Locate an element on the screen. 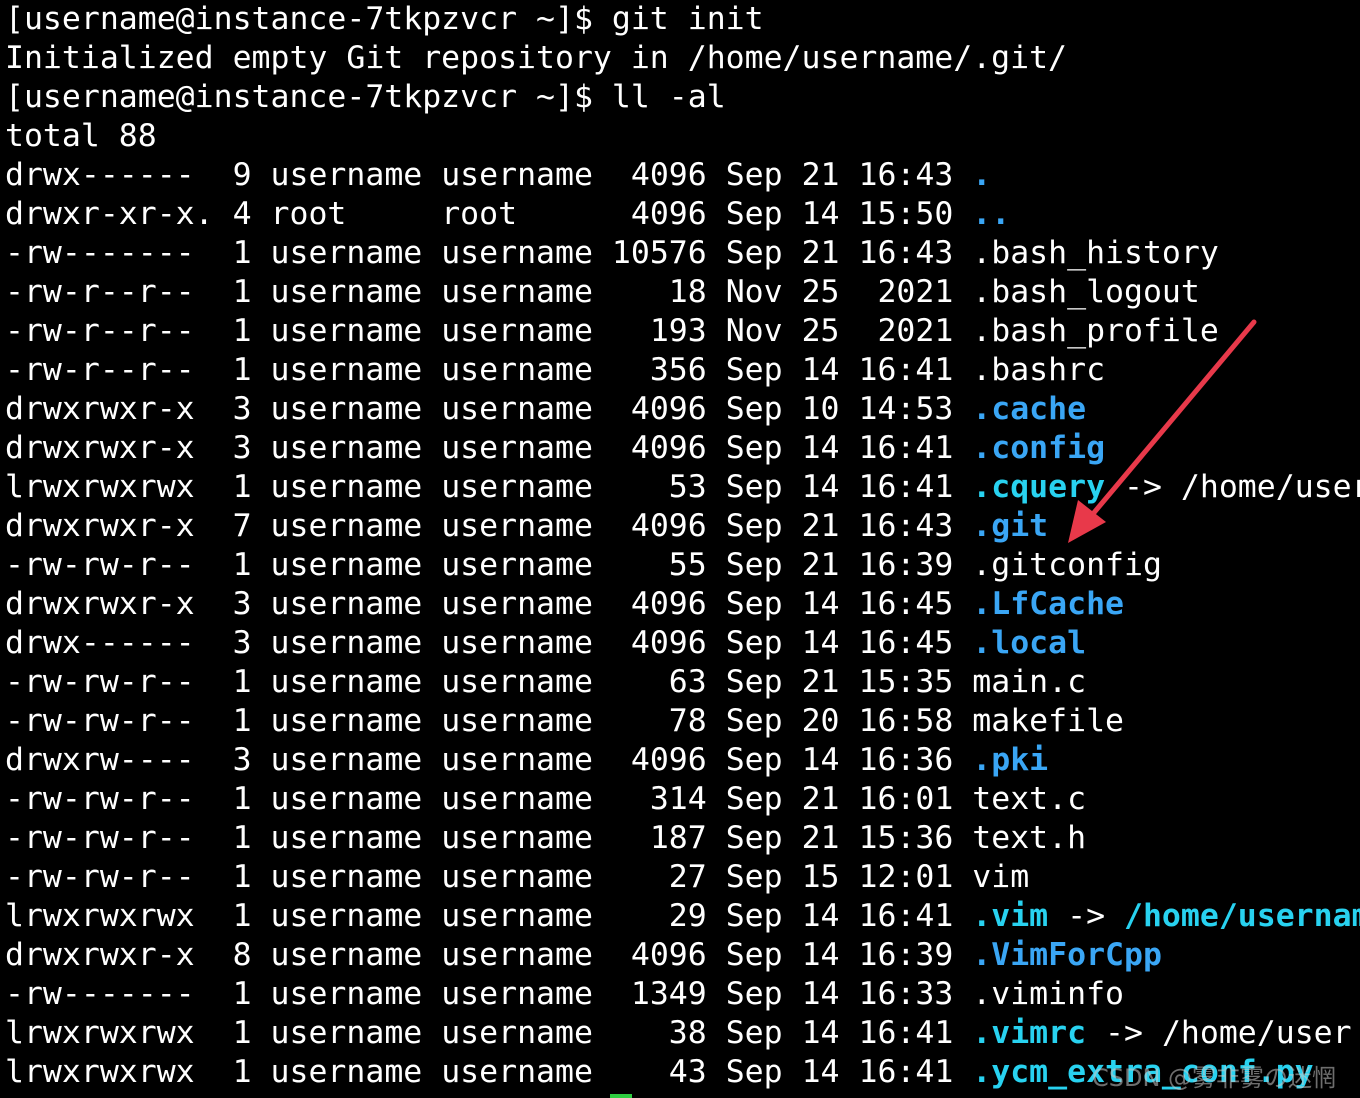 This screenshot has width=1360, height=1098. link-count: 9 is located at coordinates (232, 175).